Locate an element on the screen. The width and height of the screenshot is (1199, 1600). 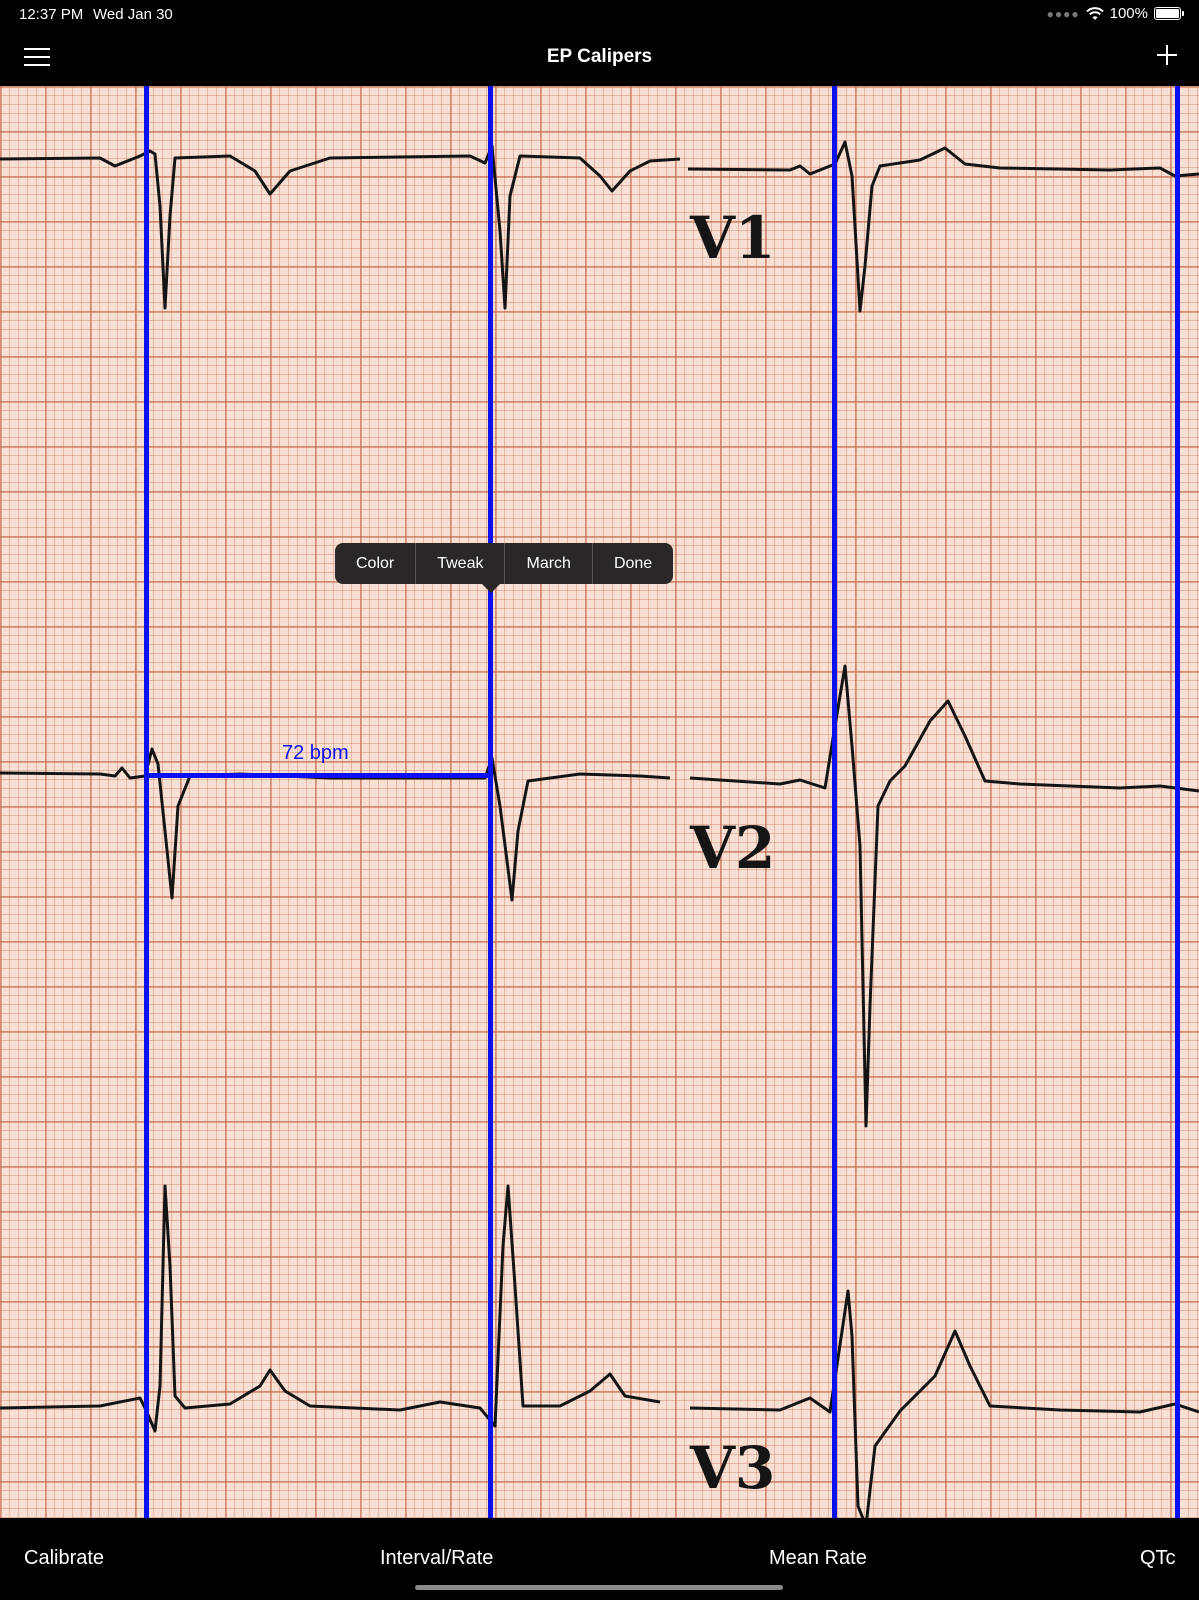
battery-percent: 100% is located at coordinates (1128, 13).